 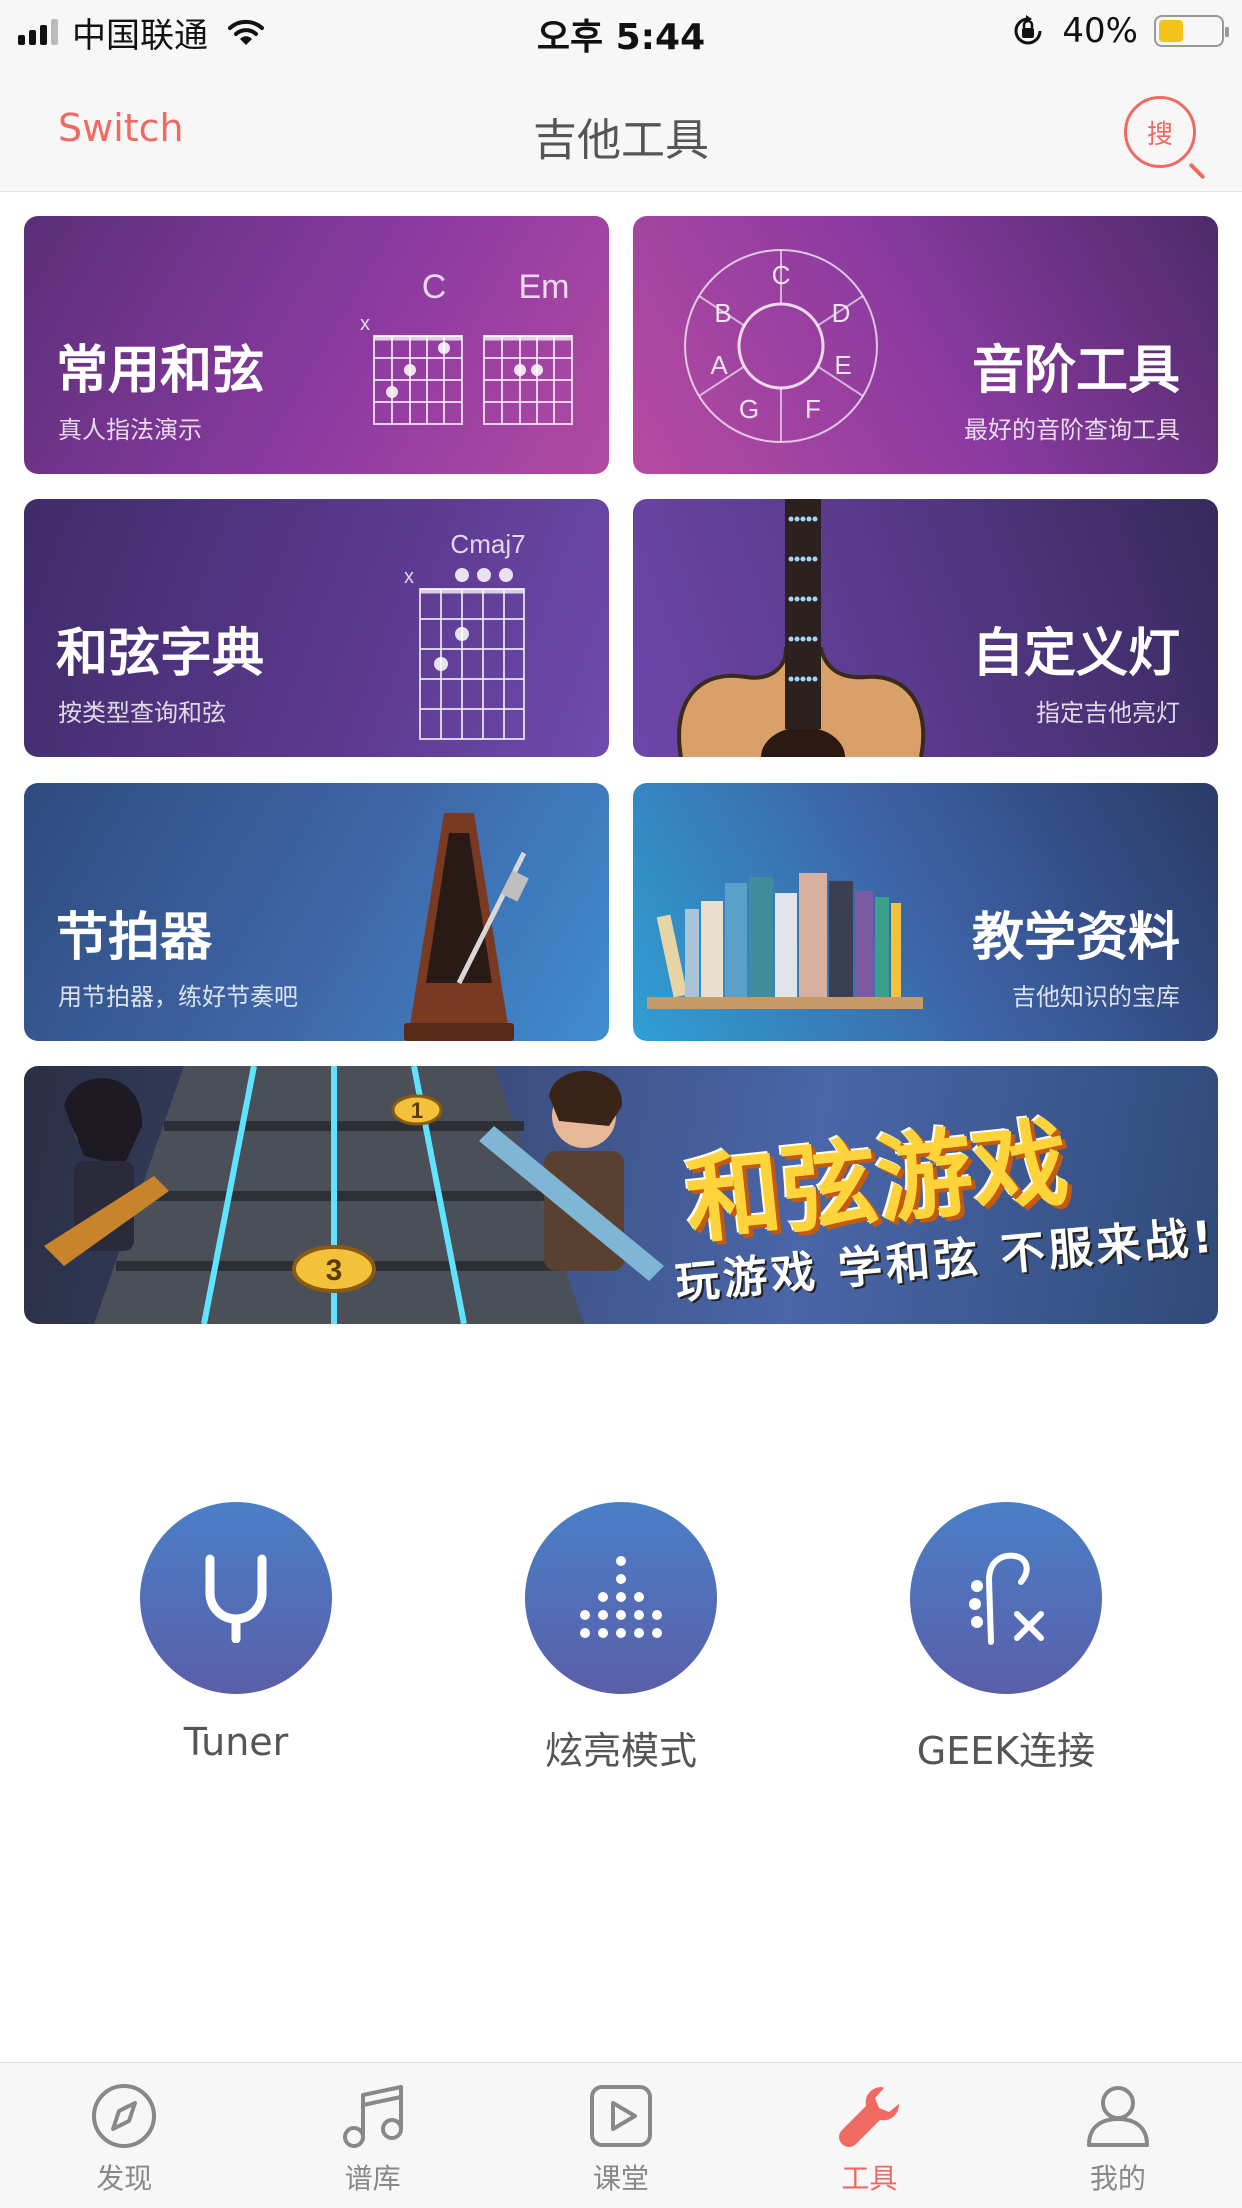 I want to click on tuning-fork-icon, so click(x=236, y=1598).